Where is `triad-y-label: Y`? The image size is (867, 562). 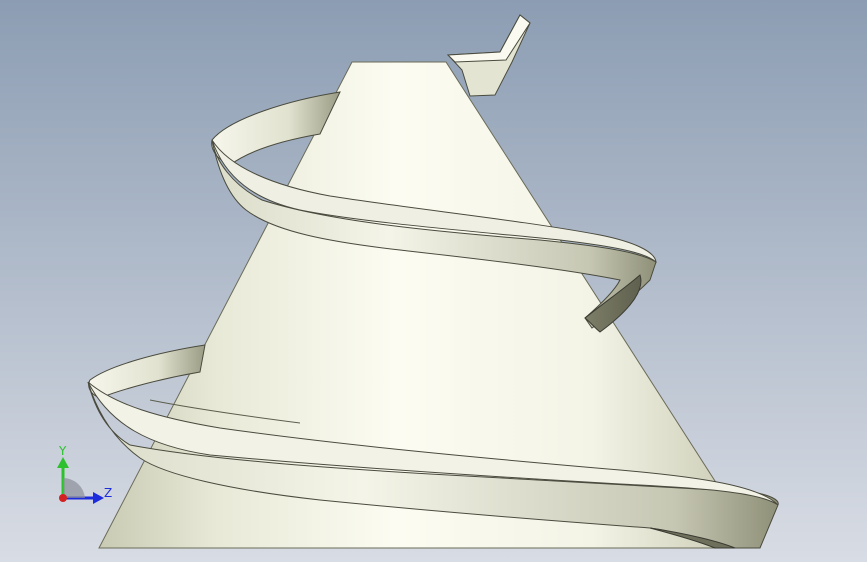 triad-y-label: Y is located at coordinates (62, 451).